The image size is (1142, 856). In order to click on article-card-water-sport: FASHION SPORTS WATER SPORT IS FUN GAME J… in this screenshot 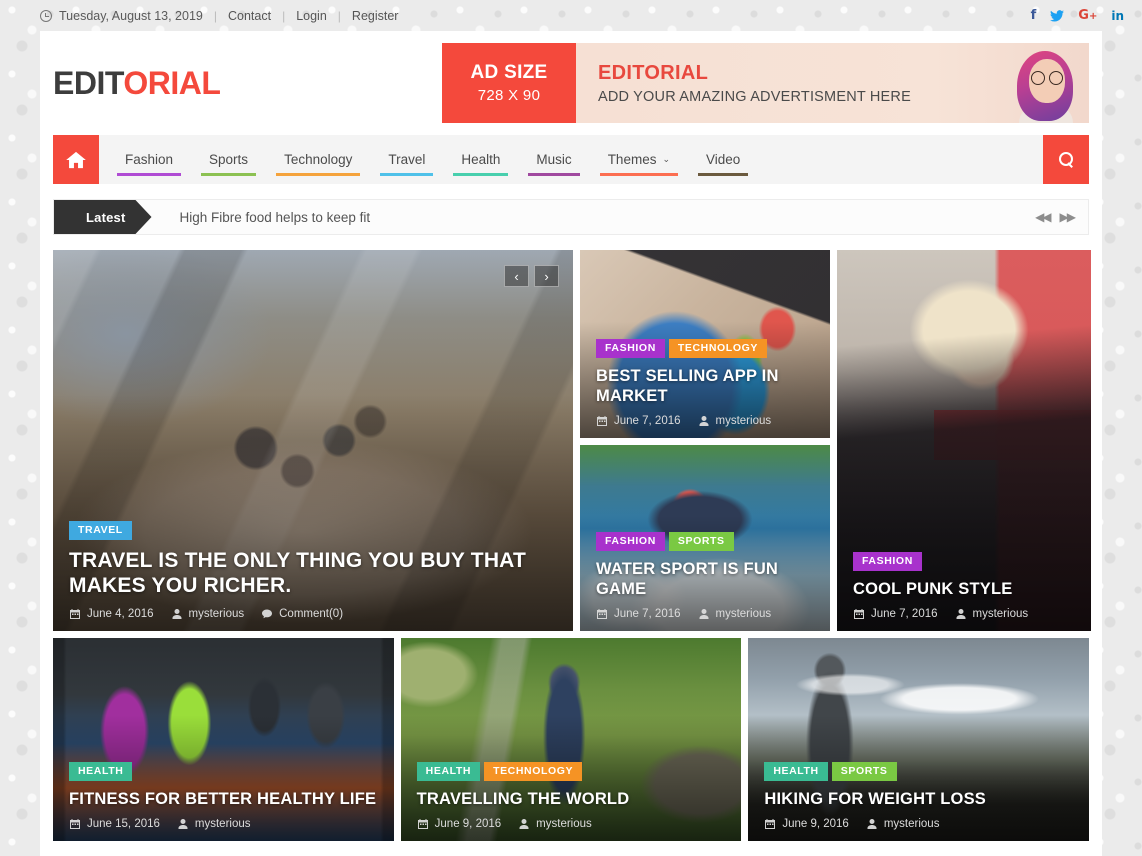, I will do `click(705, 538)`.